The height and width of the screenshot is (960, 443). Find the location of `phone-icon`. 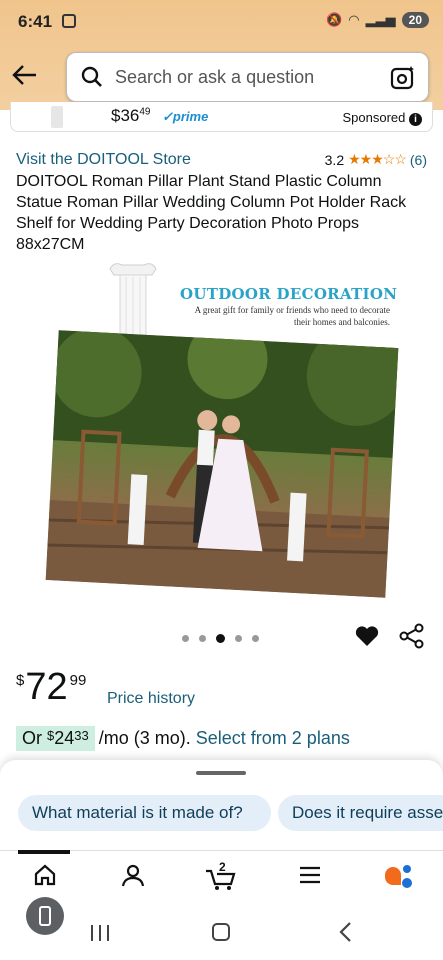

phone-icon is located at coordinates (45, 916).